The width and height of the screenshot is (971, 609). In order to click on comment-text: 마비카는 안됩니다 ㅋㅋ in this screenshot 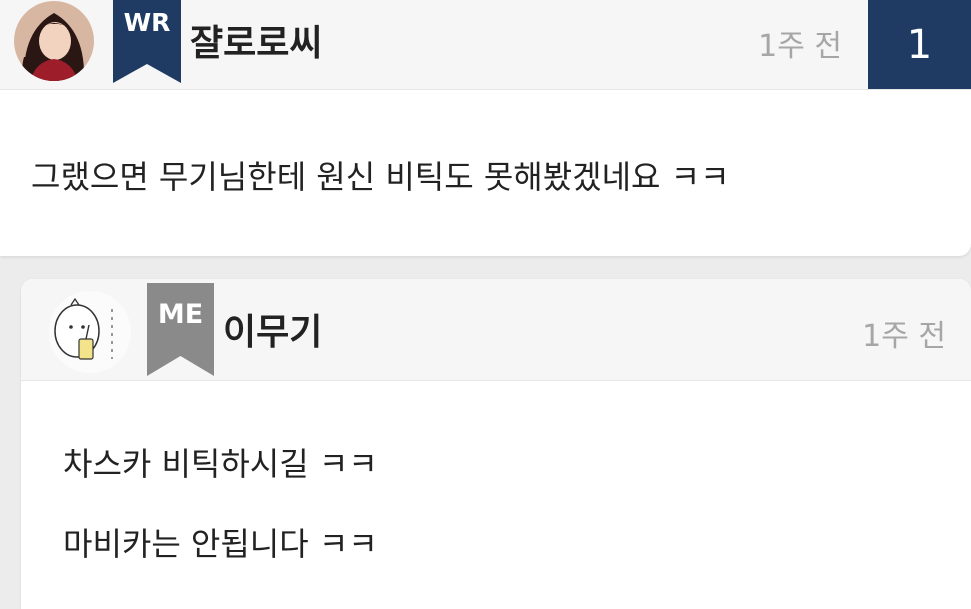, I will do `click(220, 544)`.